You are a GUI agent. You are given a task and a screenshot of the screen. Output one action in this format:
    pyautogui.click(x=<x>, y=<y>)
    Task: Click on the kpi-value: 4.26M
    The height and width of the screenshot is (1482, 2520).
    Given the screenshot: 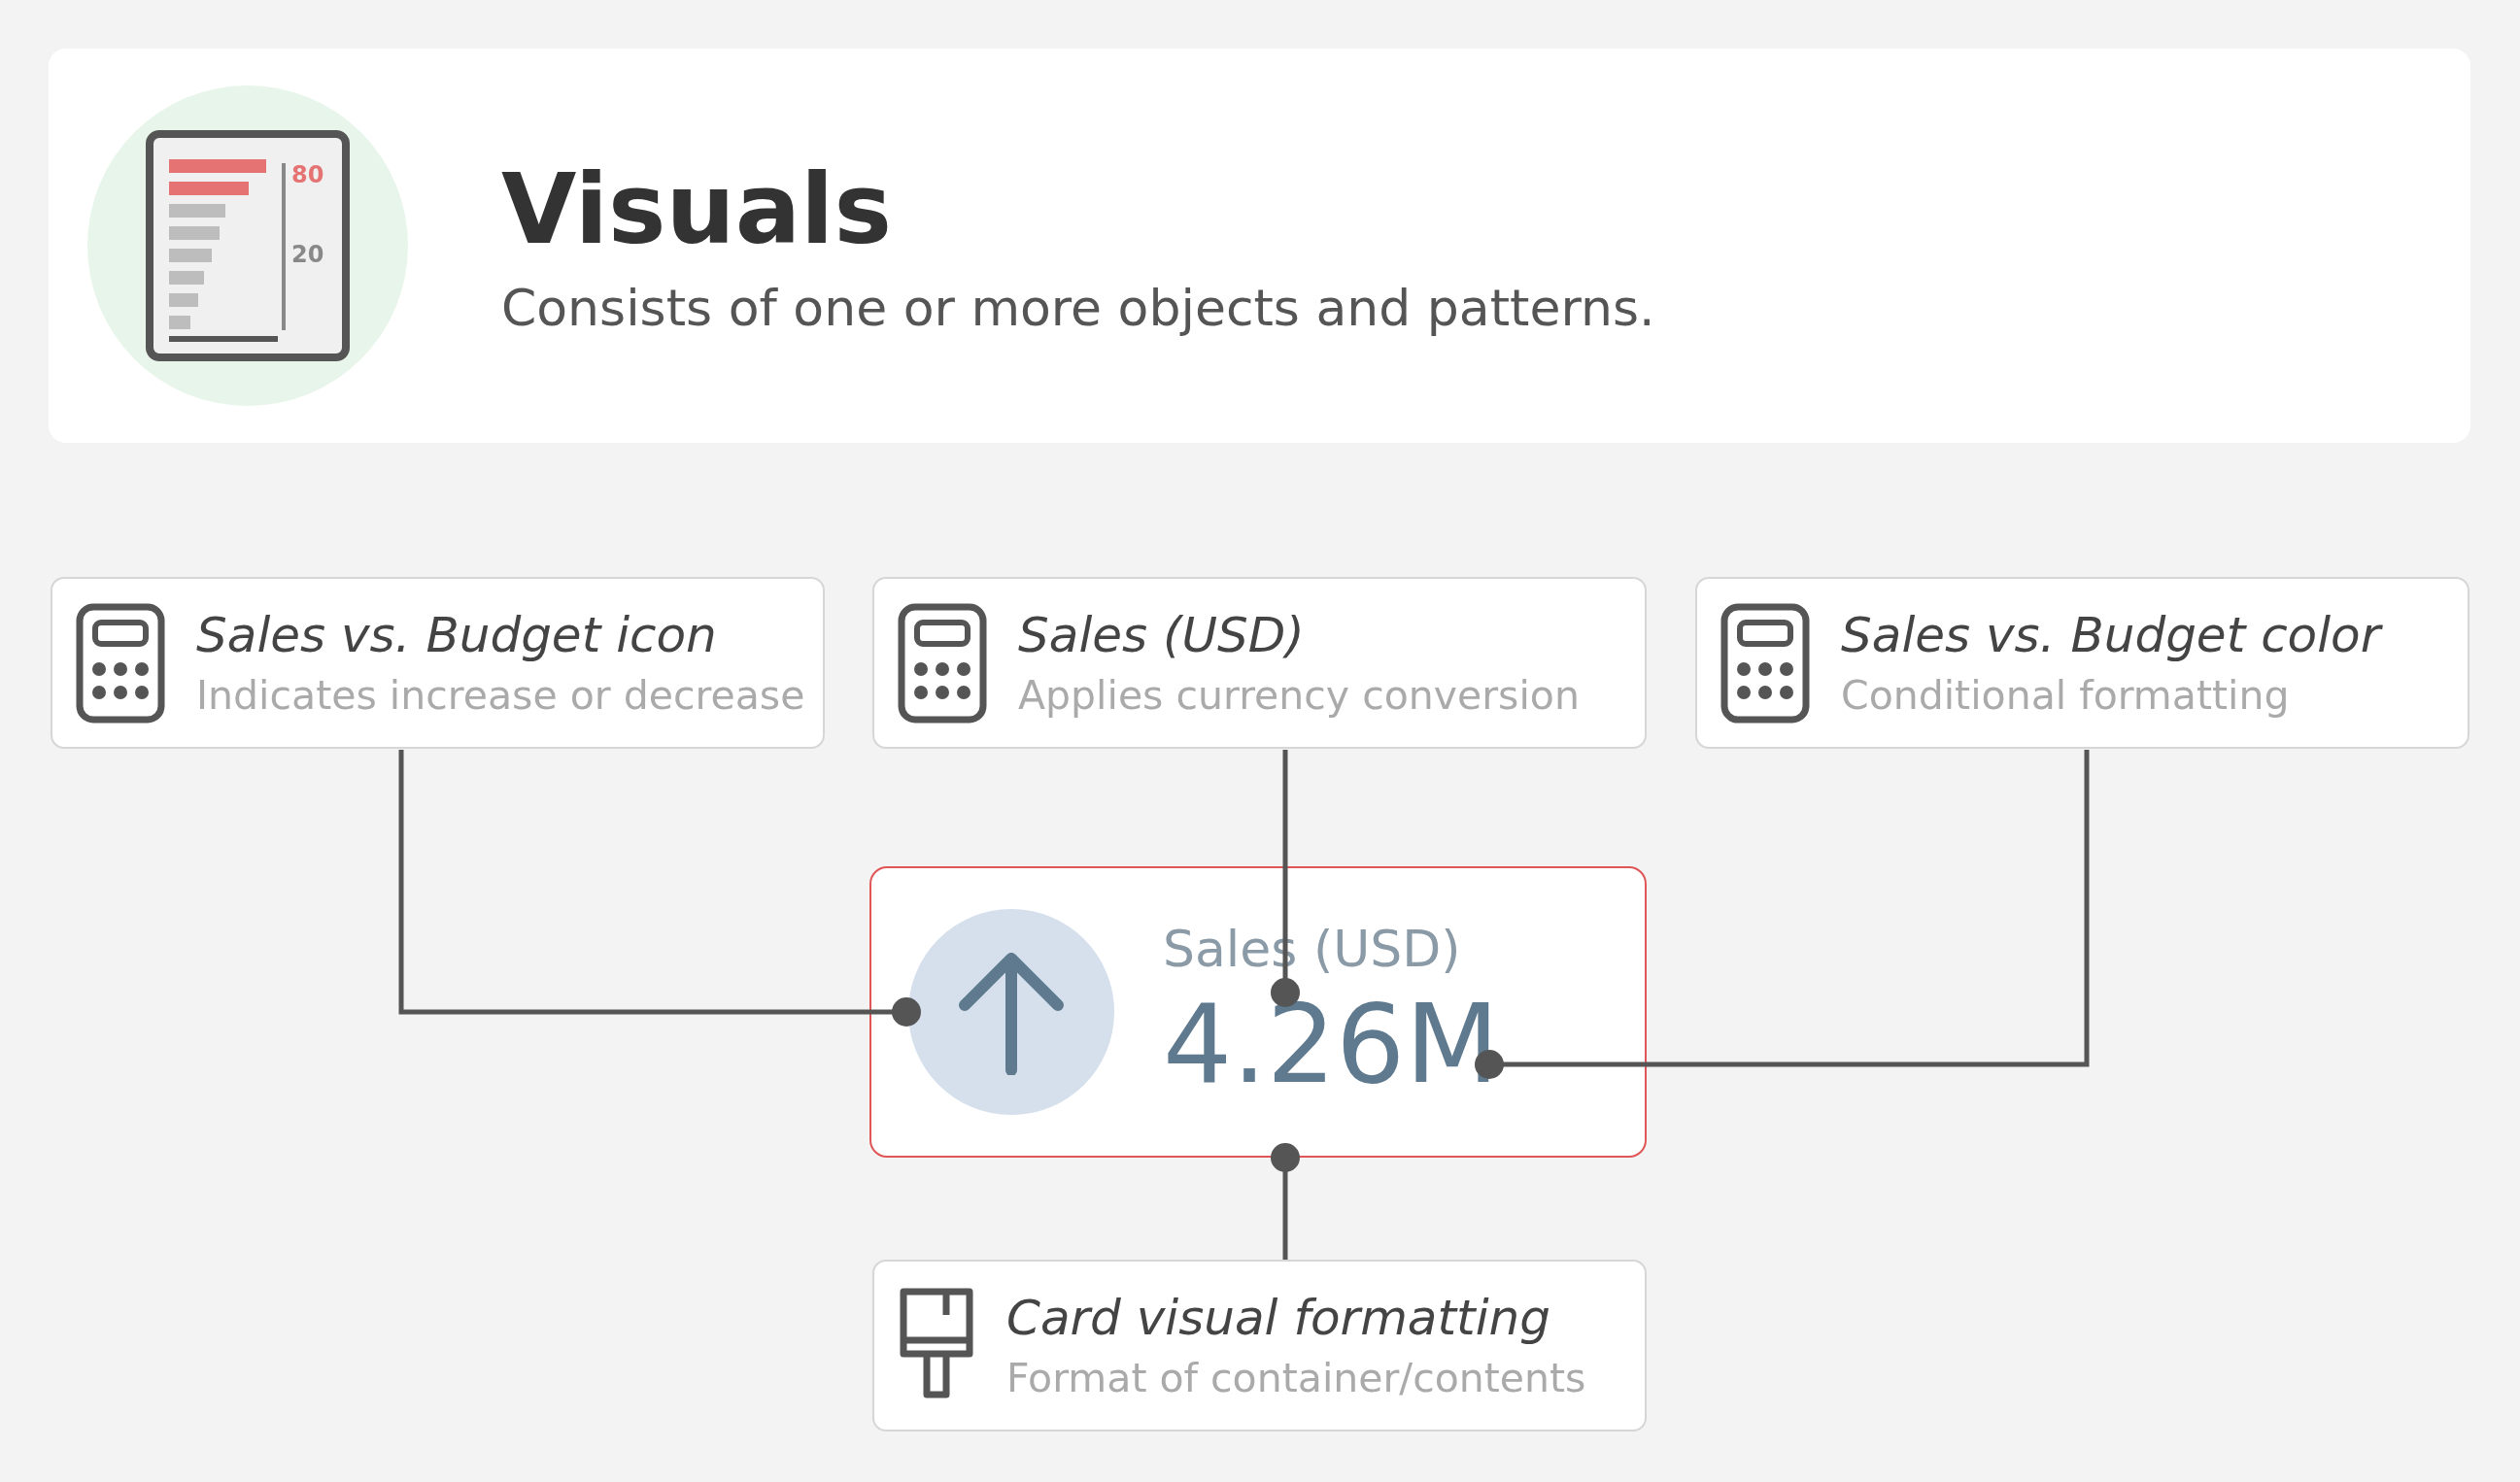 What is the action you would take?
    pyautogui.click(x=1331, y=1044)
    